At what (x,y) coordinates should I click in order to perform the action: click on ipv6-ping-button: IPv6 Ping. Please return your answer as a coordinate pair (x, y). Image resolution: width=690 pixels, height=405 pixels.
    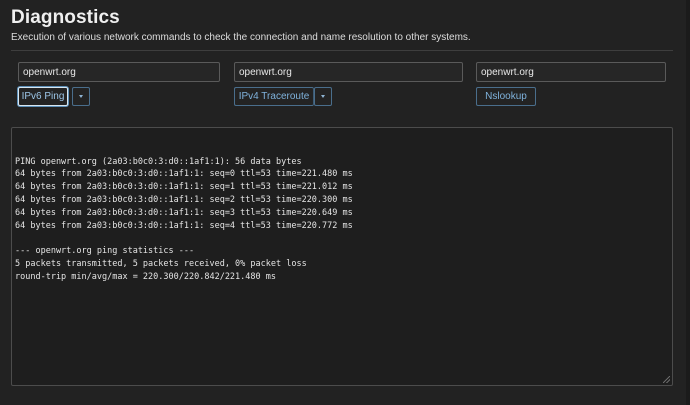
    Looking at the image, I should click on (43, 96).